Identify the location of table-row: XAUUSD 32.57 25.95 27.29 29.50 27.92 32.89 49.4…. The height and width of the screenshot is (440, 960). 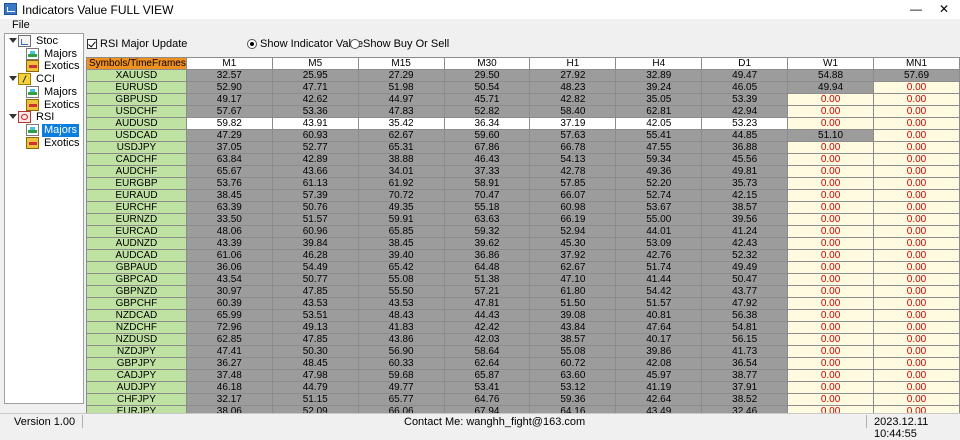
(523, 75).